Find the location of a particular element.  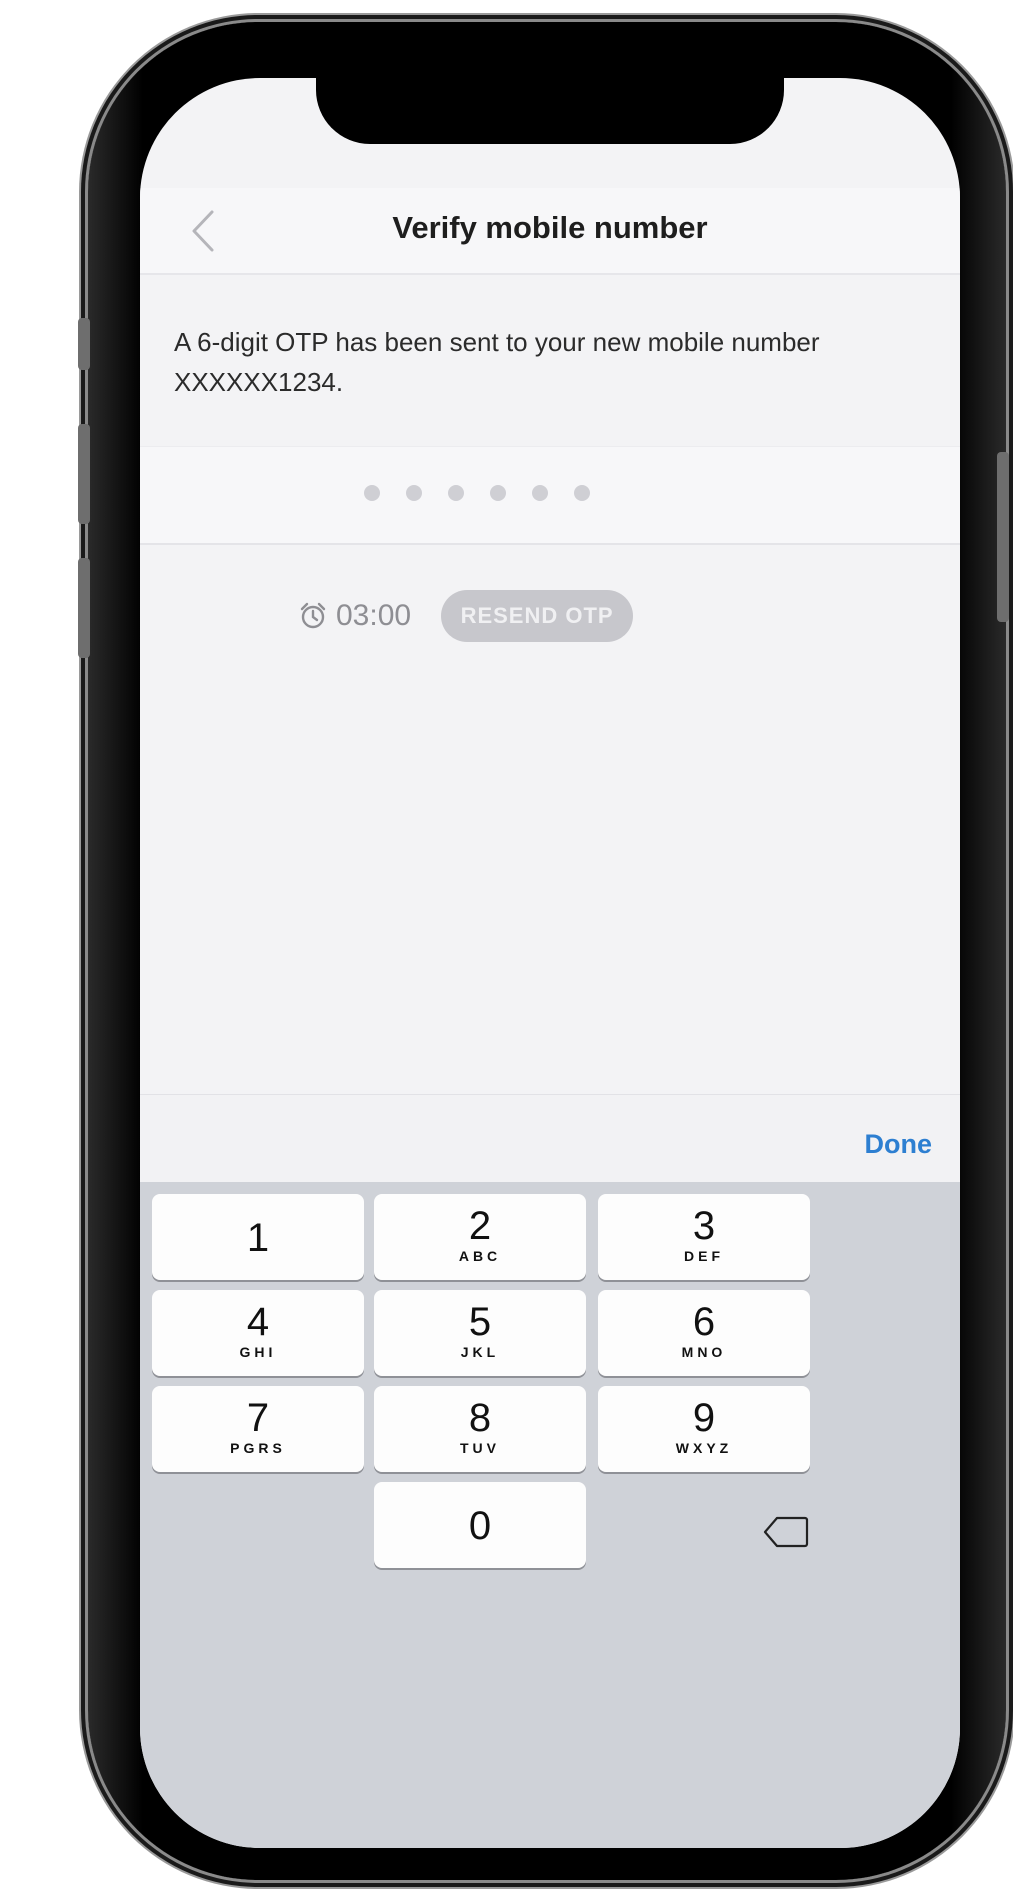

key-5: 5 JKL is located at coordinates (480, 1333).